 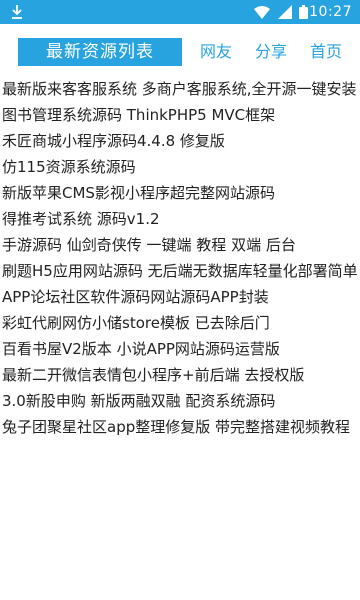 What do you see at coordinates (330, 12) in the screenshot?
I see `status-time: 10:27` at bounding box center [330, 12].